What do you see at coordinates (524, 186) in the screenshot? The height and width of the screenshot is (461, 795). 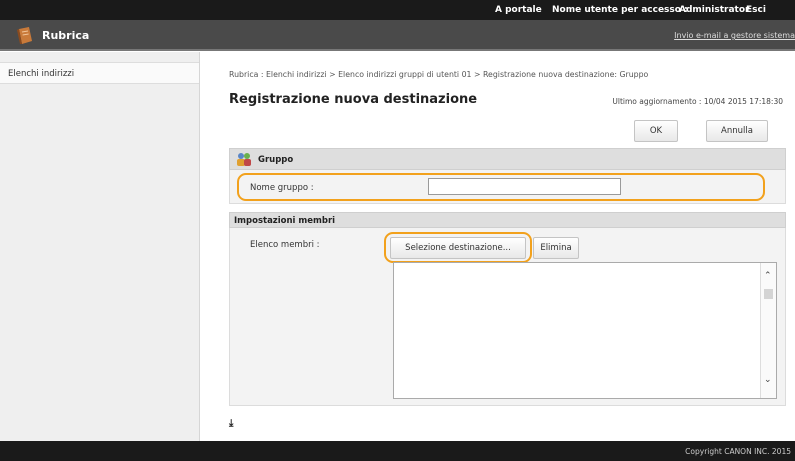 I see `group-name-input` at bounding box center [524, 186].